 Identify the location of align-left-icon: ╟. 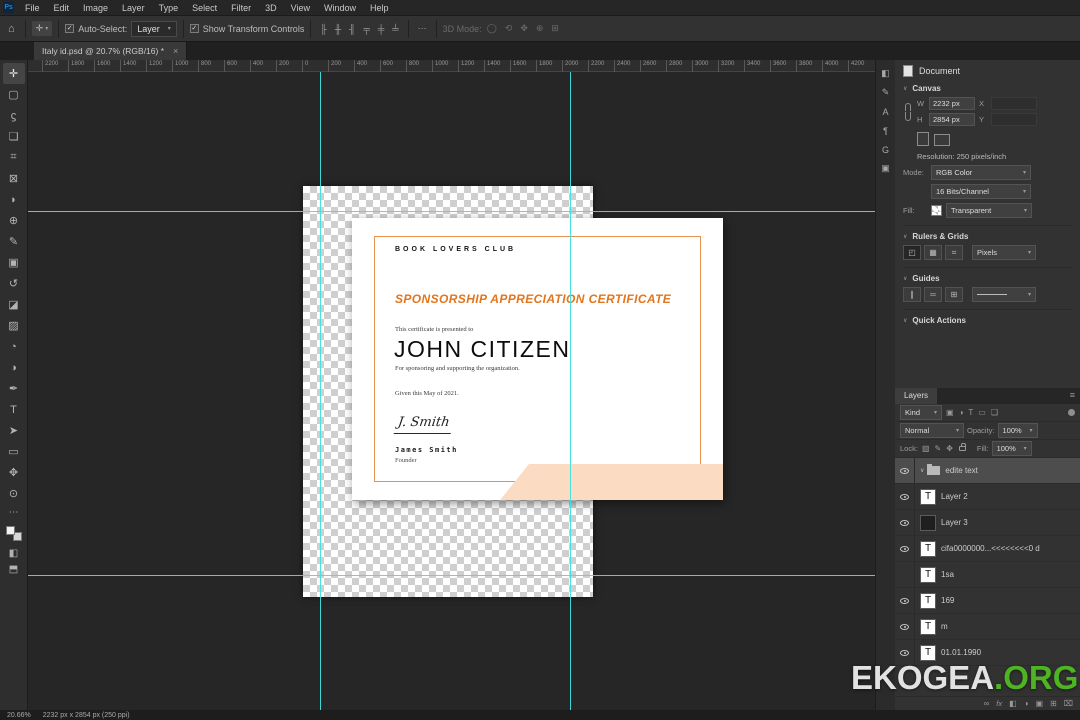
(323, 29).